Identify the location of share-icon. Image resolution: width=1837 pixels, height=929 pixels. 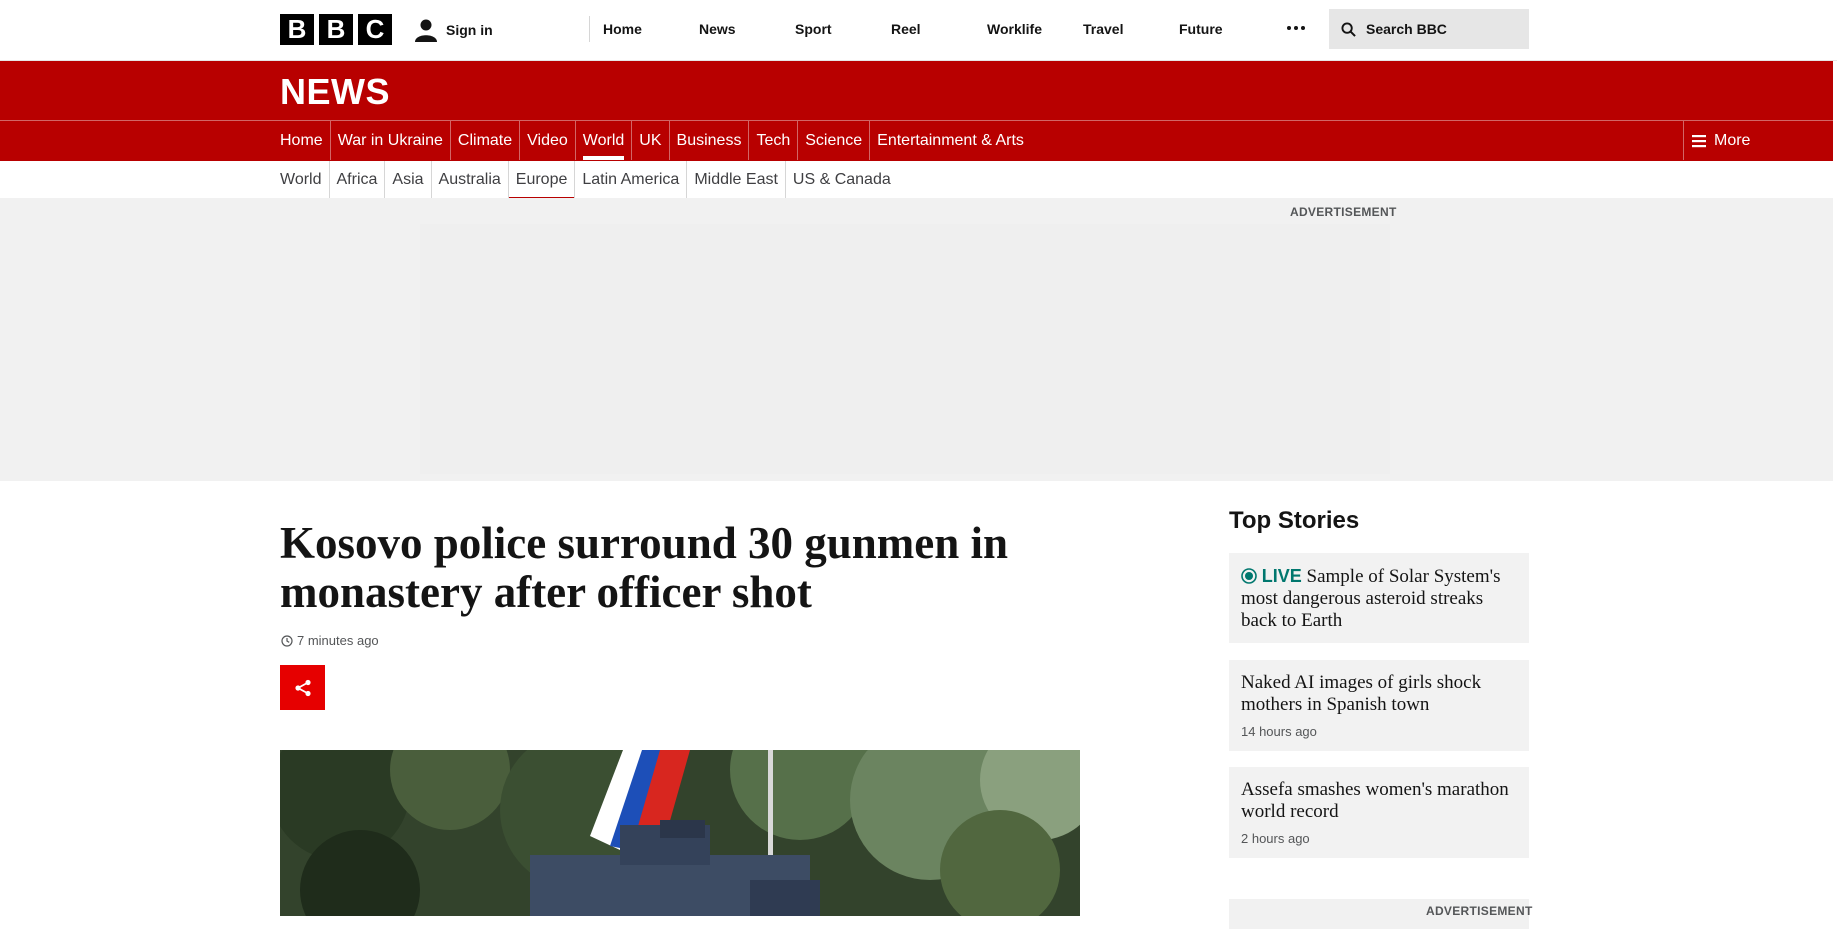
(302, 687).